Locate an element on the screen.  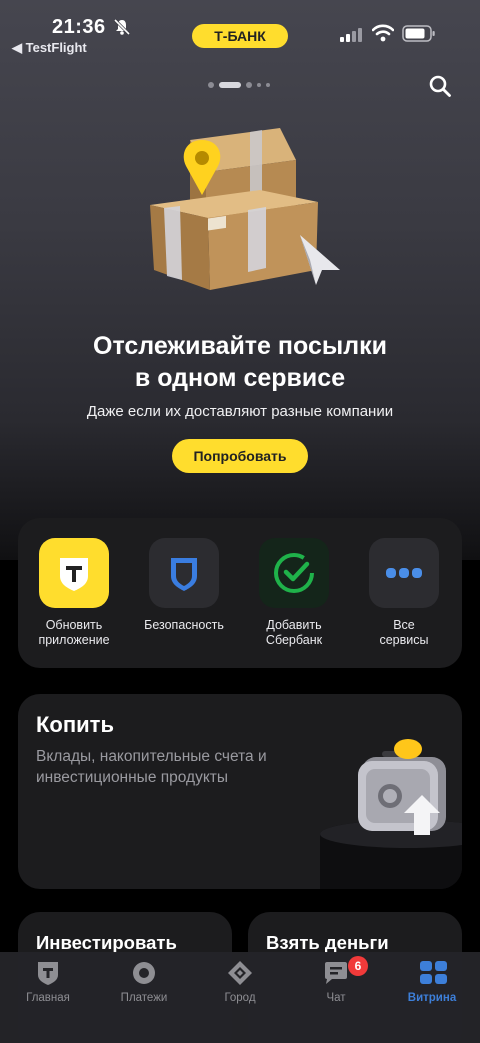
shield-icon is located at coordinates (184, 573).